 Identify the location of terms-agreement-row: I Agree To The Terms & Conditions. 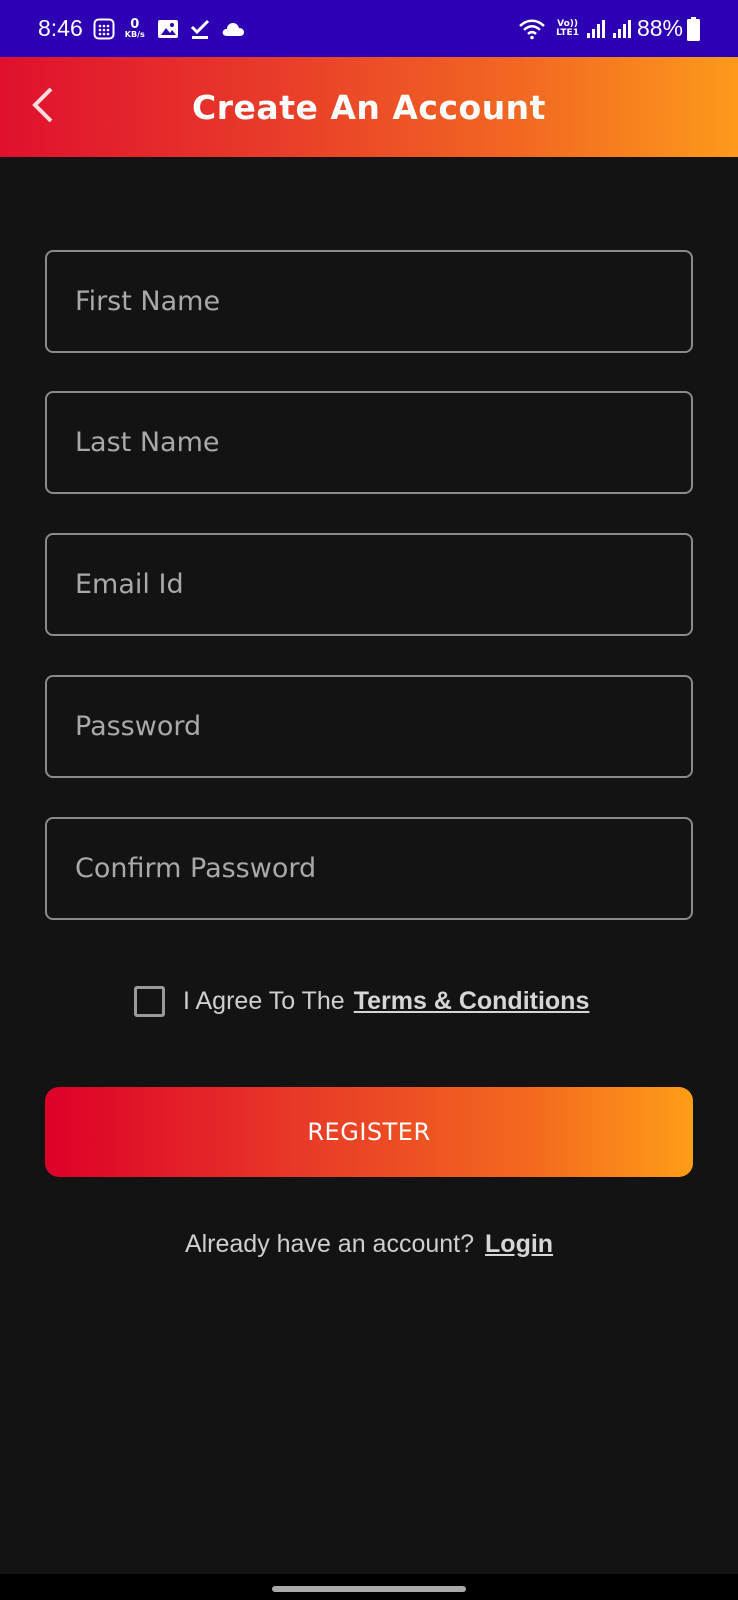
(361, 1001).